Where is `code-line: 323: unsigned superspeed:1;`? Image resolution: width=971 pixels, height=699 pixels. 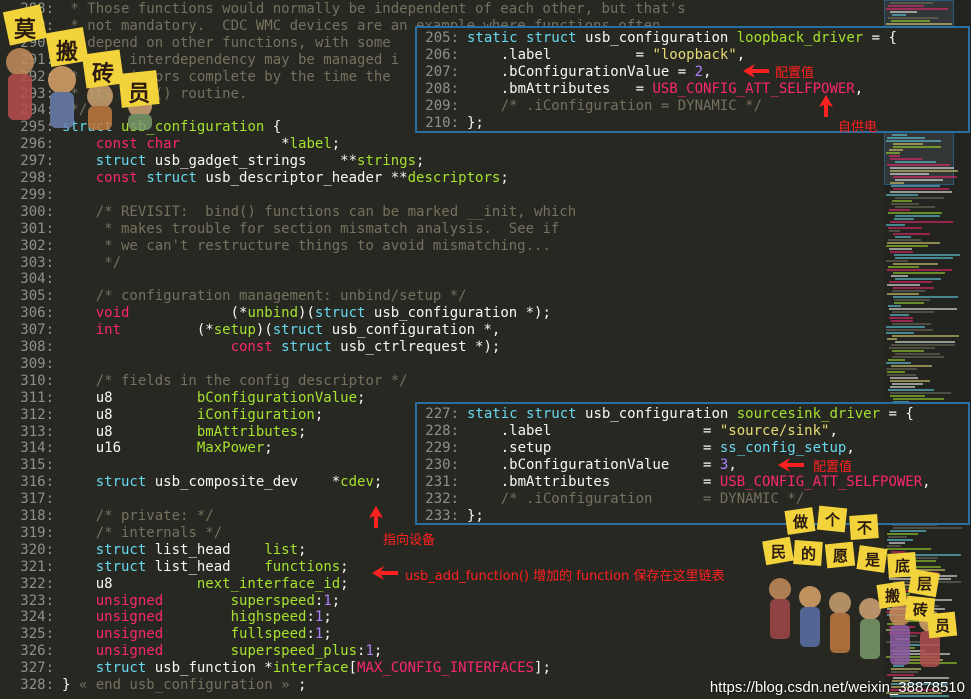
code-line: 323: unsigned superspeed:1; is located at coordinates (442, 601).